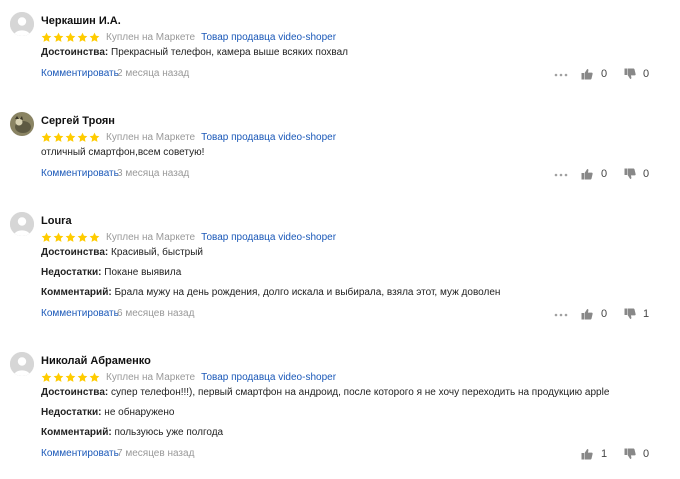 The height and width of the screenshot is (479, 680). What do you see at coordinates (153, 173) in the screenshot?
I see `review-date: 3 месяца назад` at bounding box center [153, 173].